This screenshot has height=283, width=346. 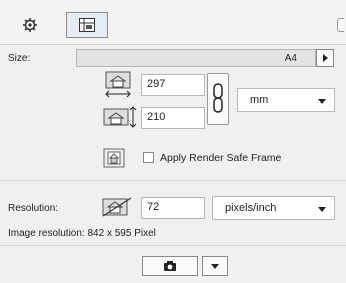 I want to click on width-icon, so click(x=118, y=84).